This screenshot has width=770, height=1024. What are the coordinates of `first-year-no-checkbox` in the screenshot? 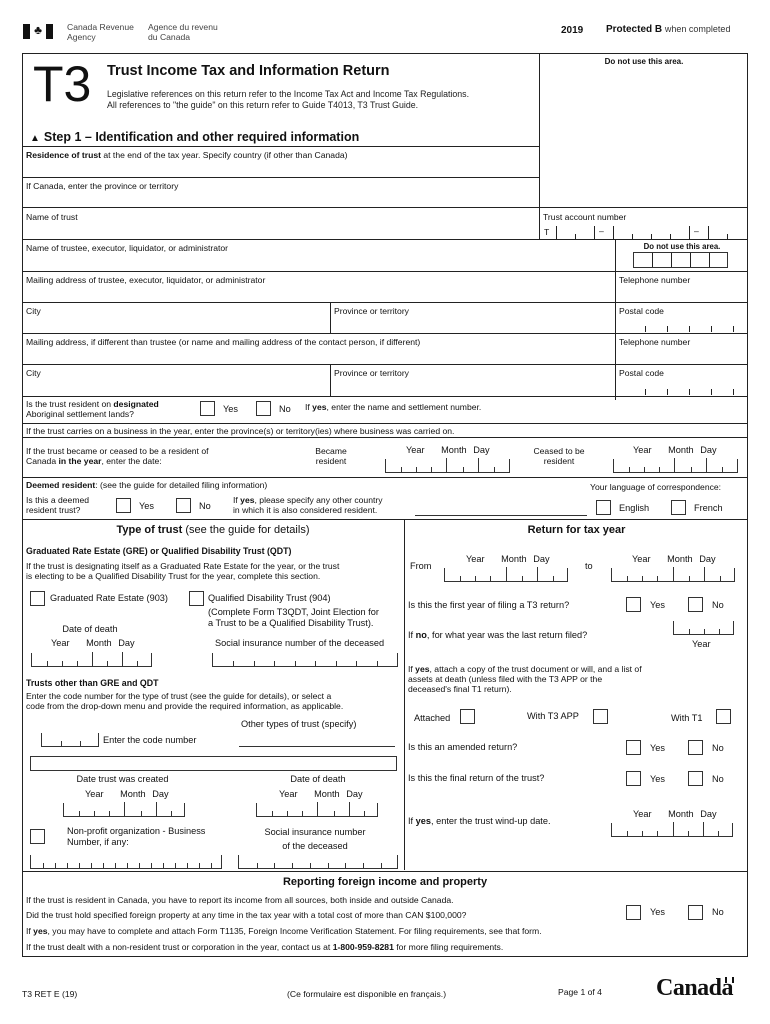 It's located at (695, 604).